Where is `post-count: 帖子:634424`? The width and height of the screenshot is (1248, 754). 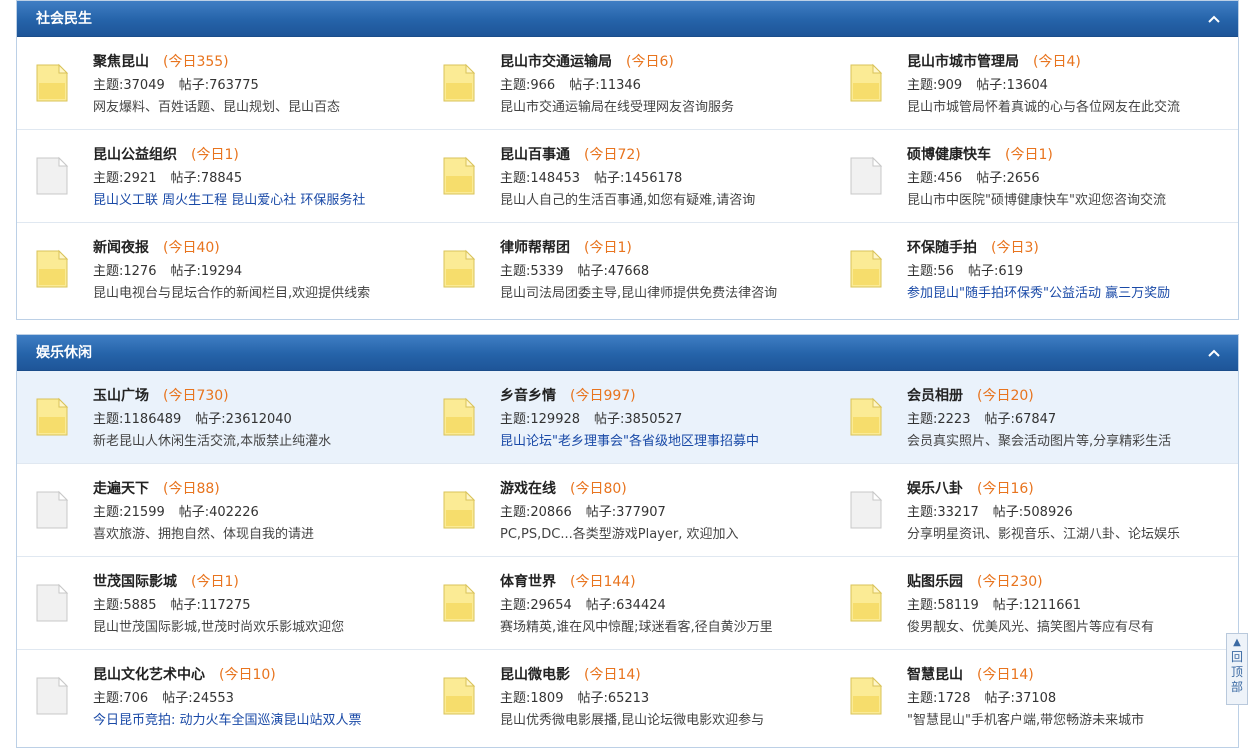
post-count: 帖子:634424 is located at coordinates (625, 605).